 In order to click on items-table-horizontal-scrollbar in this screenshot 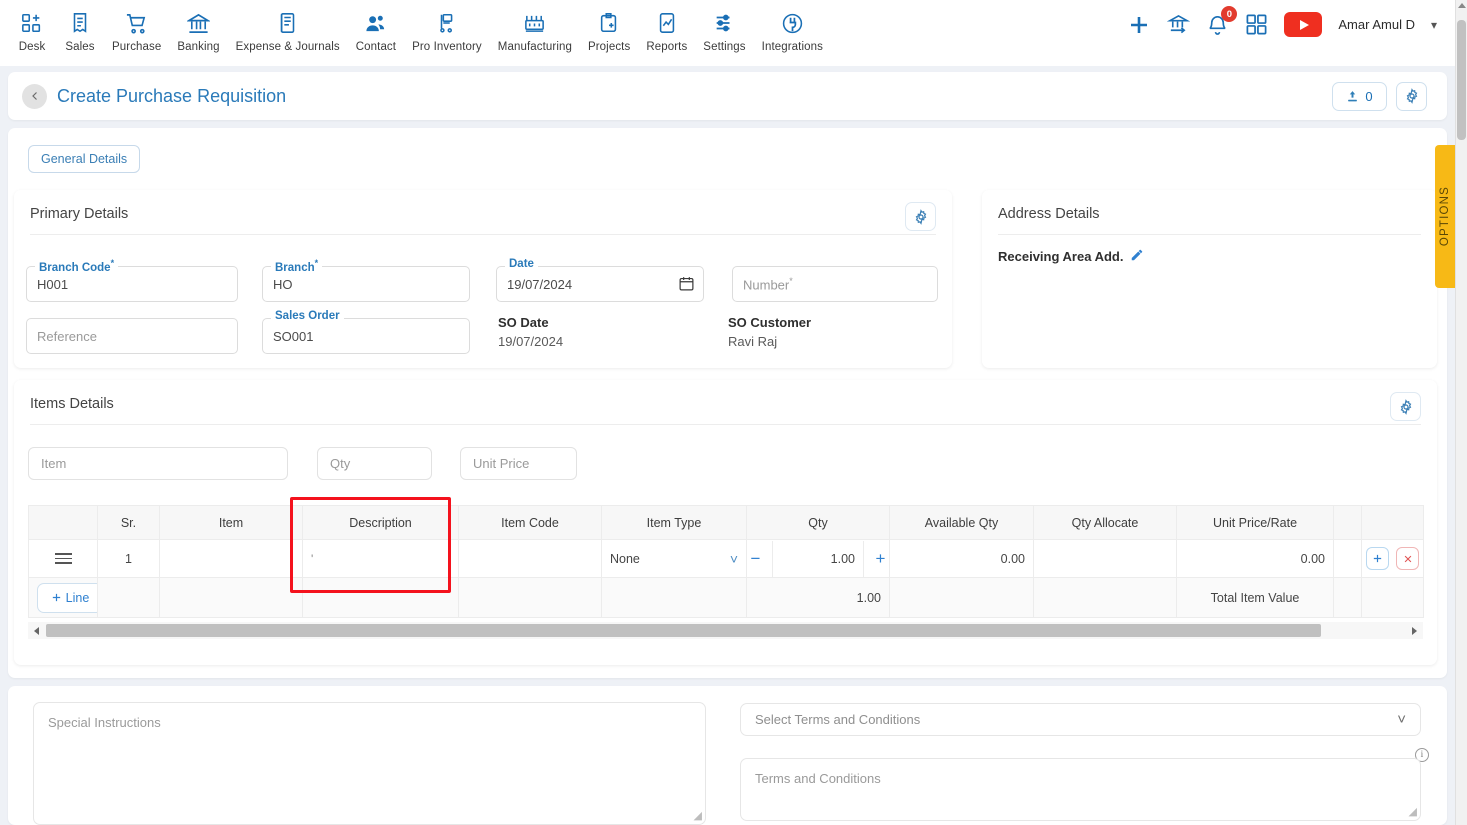, I will do `click(725, 630)`.